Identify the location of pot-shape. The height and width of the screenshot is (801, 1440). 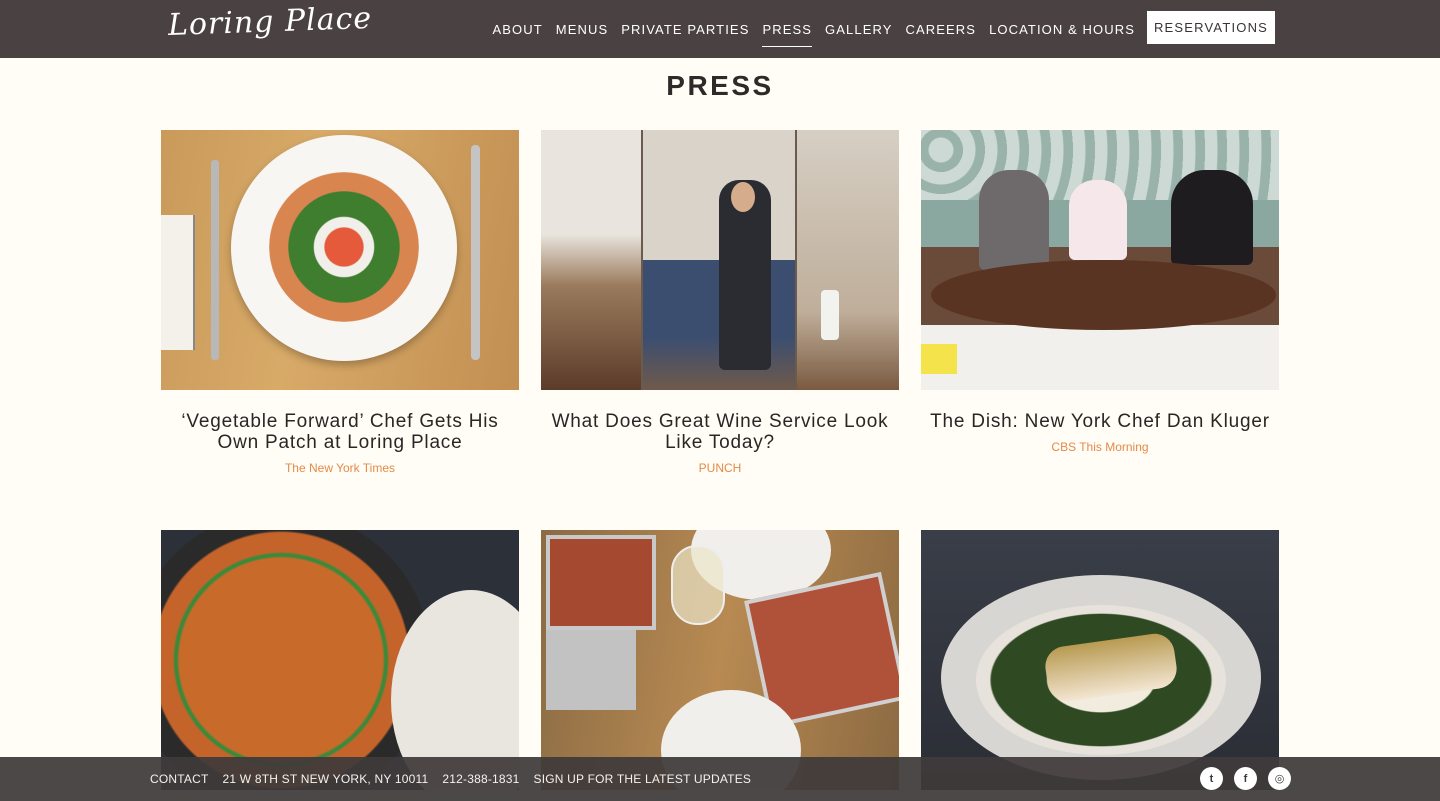
(296, 660).